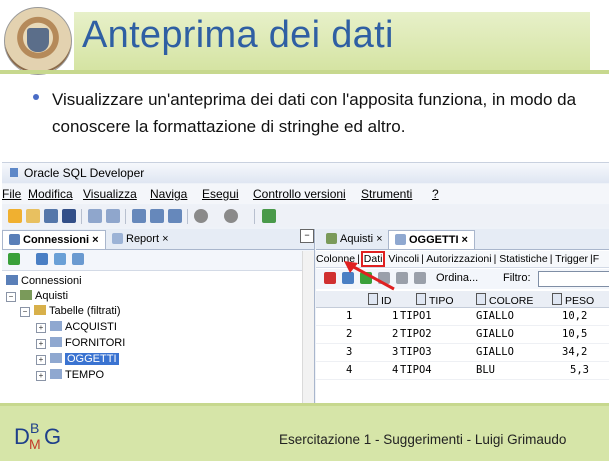  Describe the element at coordinates (70, 311) in the screenshot. I see `tree-tables-folder: − Tabelle (filtrati)` at that location.